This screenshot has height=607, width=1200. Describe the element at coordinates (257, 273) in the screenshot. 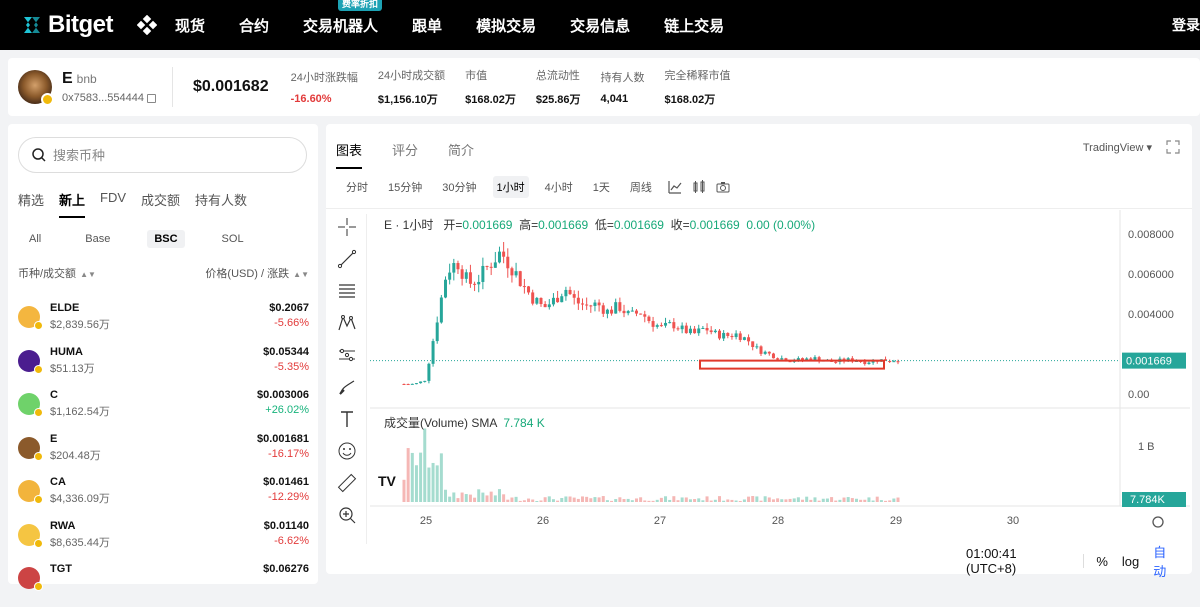

I see `sort-by-price: 价格(USD) / 涨跌 ▲▼` at that location.